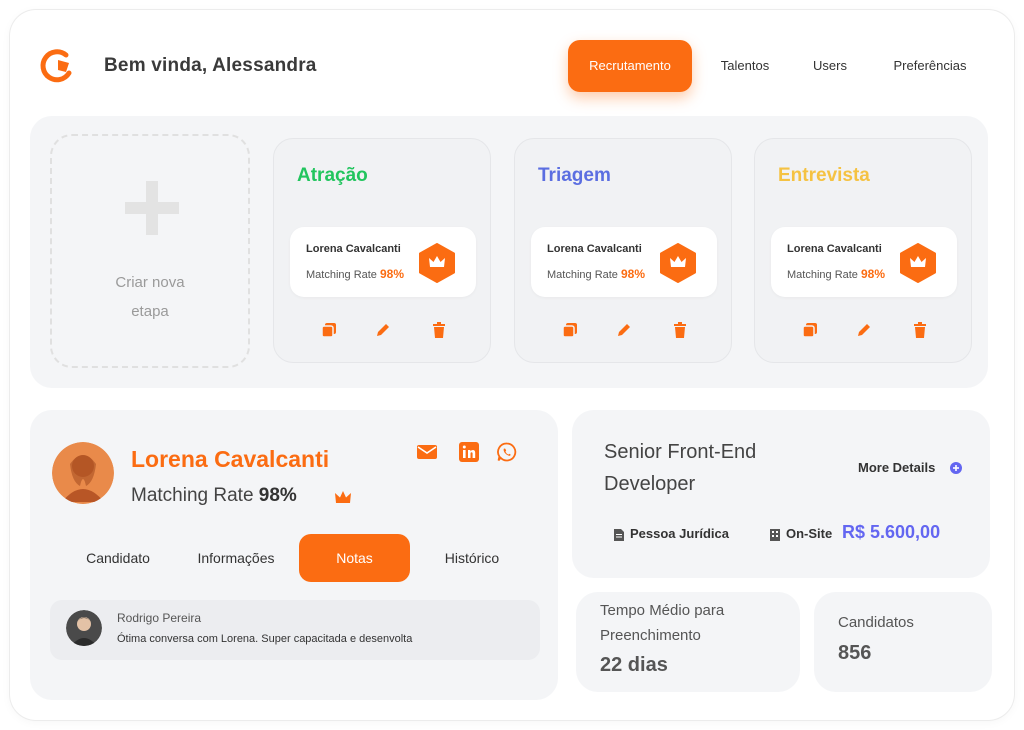 The width and height of the screenshot is (1024, 730). What do you see at coordinates (630, 66) in the screenshot?
I see `nav-recrutamento: Recrutamento` at bounding box center [630, 66].